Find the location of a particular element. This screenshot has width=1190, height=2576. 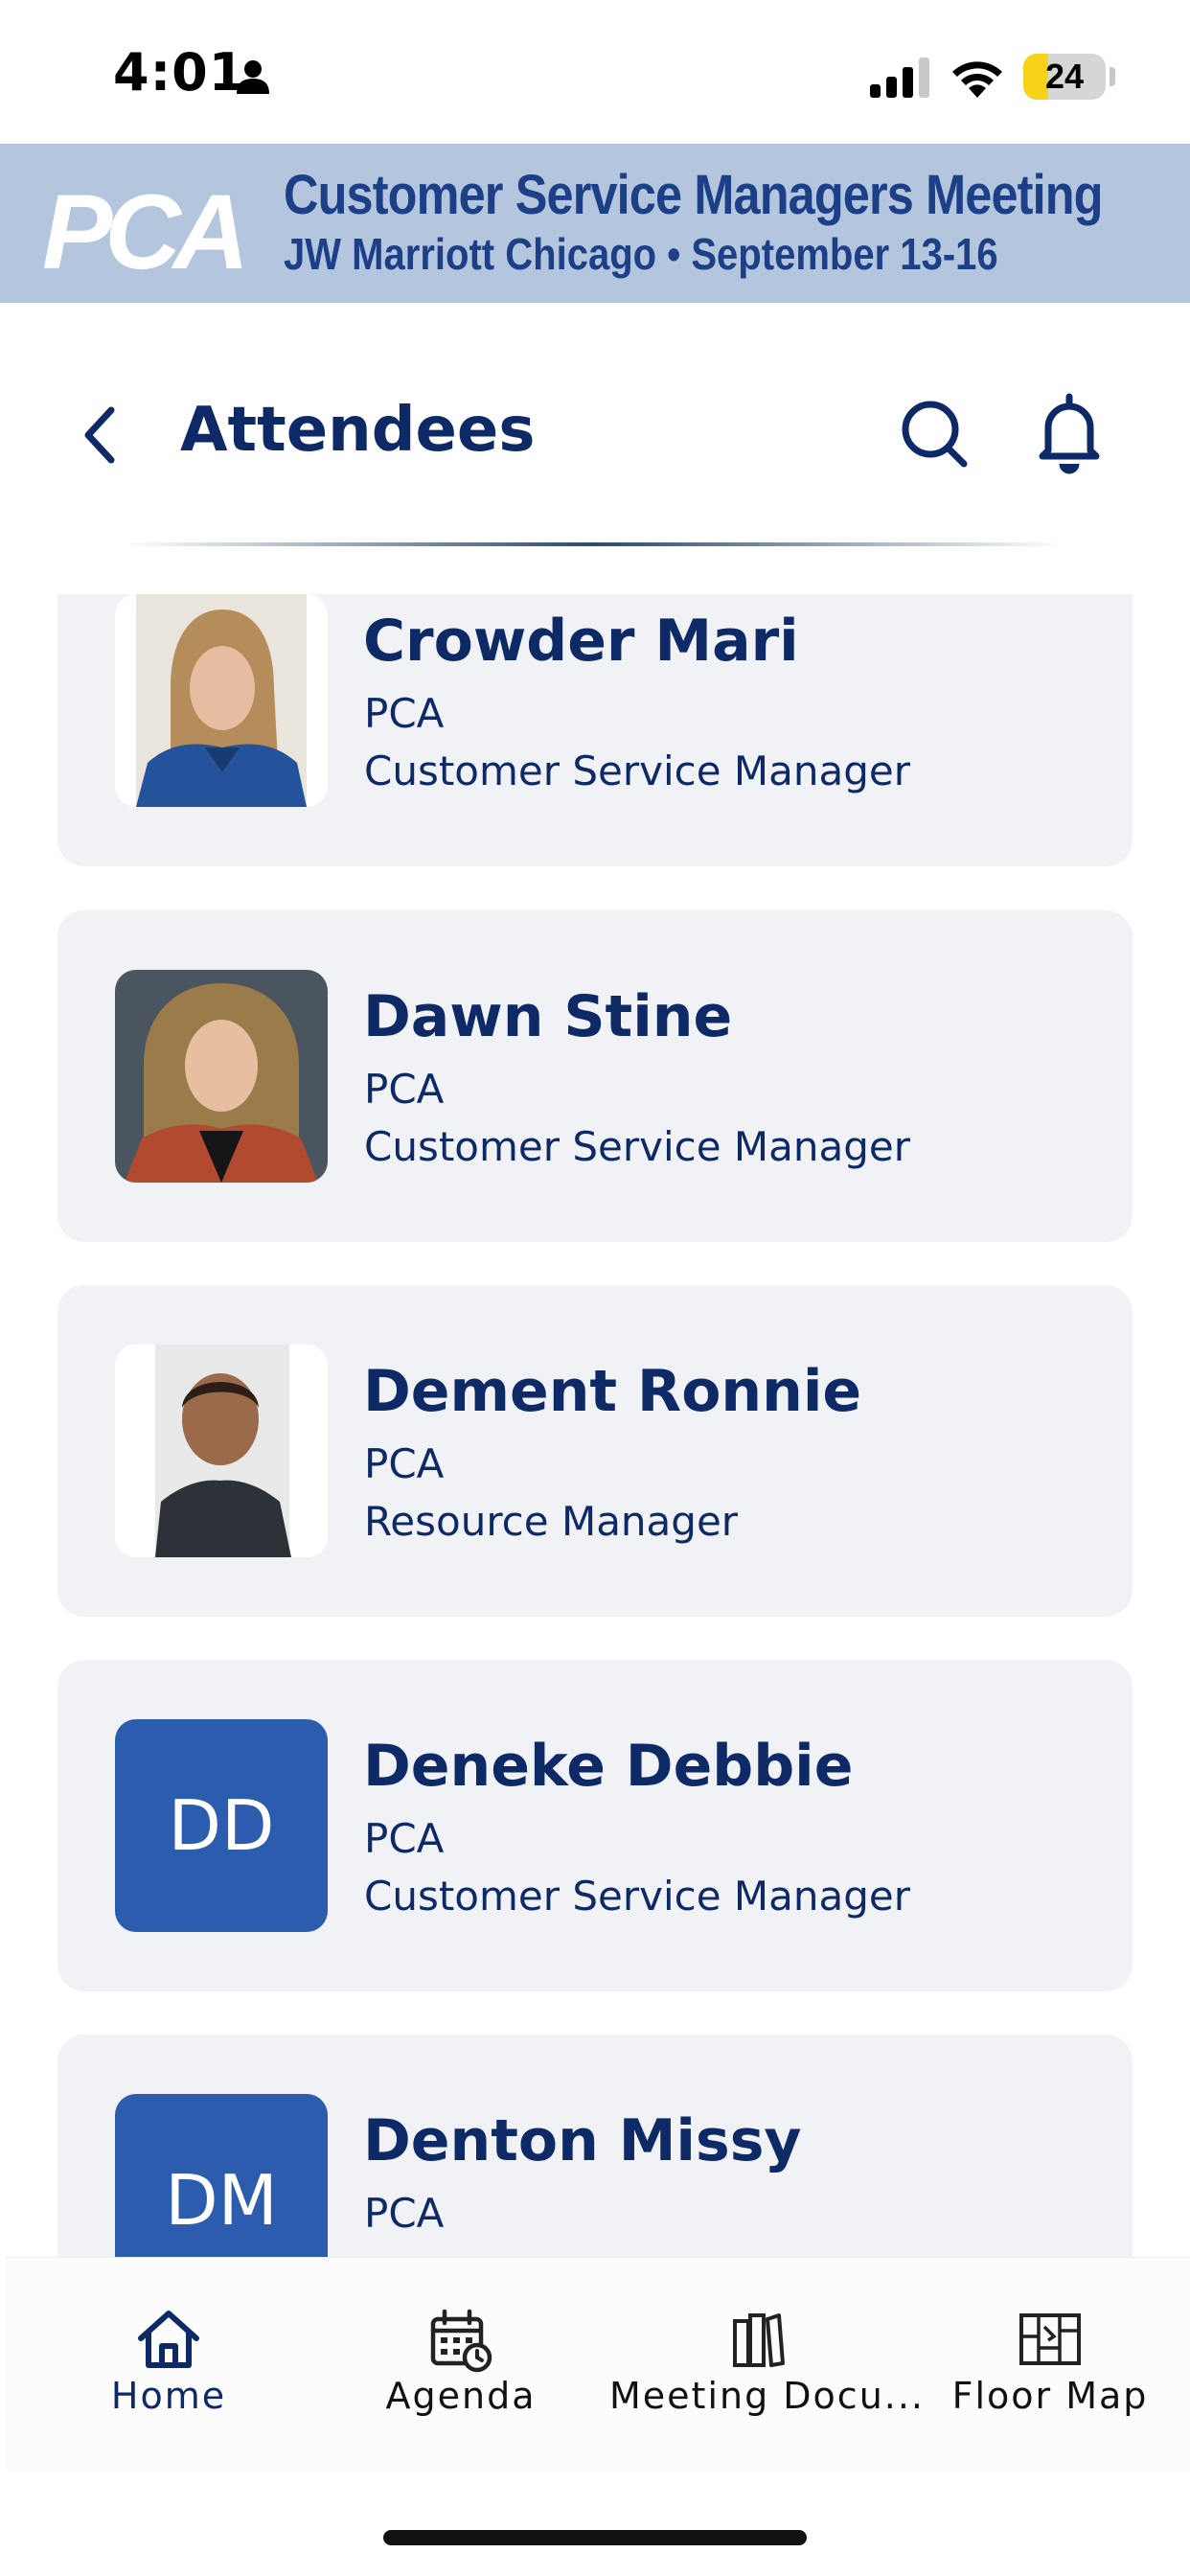

bell-icon is located at coordinates (1070, 433).